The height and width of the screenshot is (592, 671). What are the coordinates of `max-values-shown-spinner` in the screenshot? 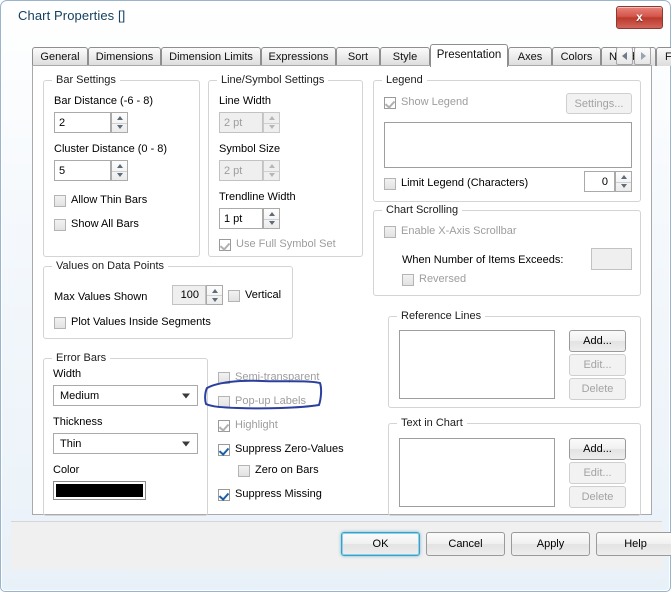 It's located at (214, 295).